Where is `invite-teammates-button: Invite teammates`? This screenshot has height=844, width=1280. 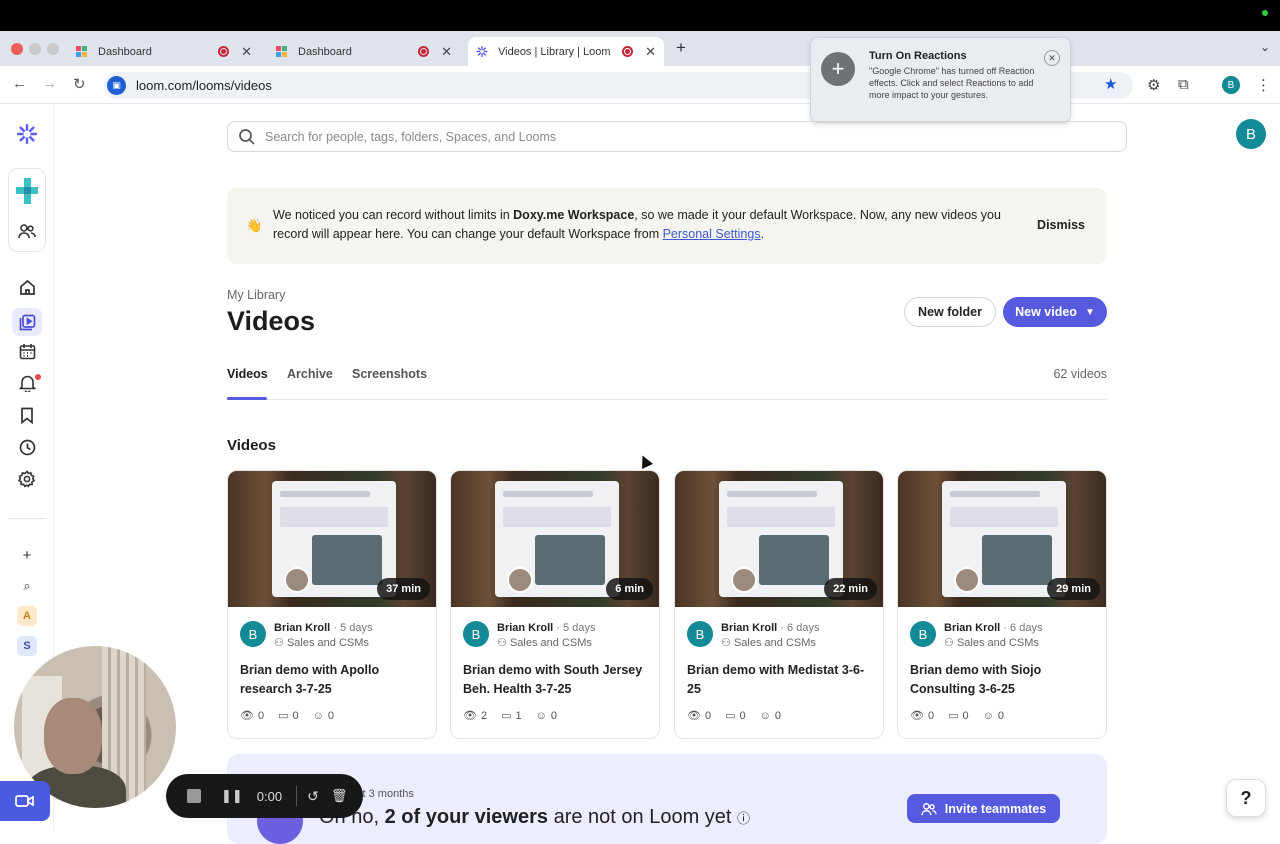 invite-teammates-button: Invite teammates is located at coordinates (983, 808).